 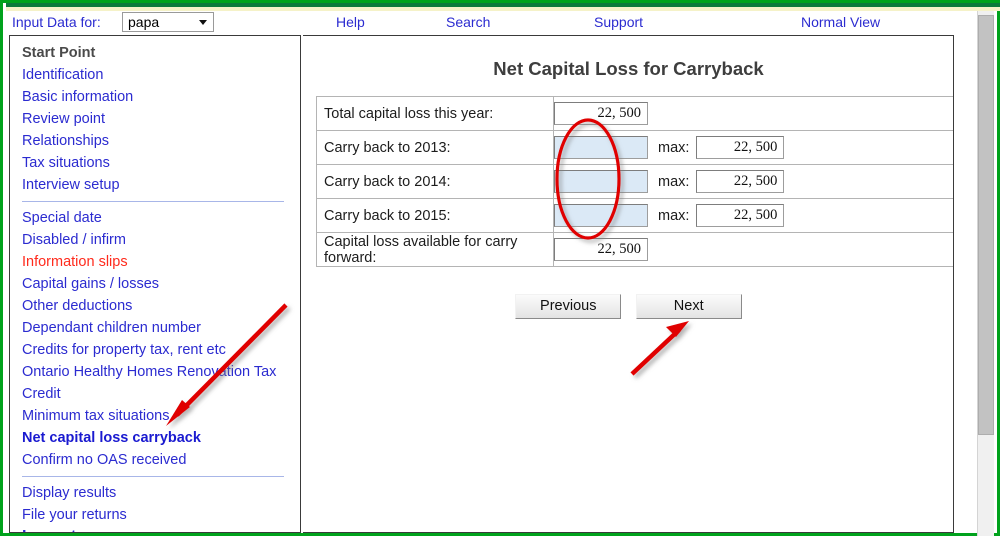 I want to click on form-label-carry-back-to-2013: Carry back to 2013:, so click(x=435, y=147).